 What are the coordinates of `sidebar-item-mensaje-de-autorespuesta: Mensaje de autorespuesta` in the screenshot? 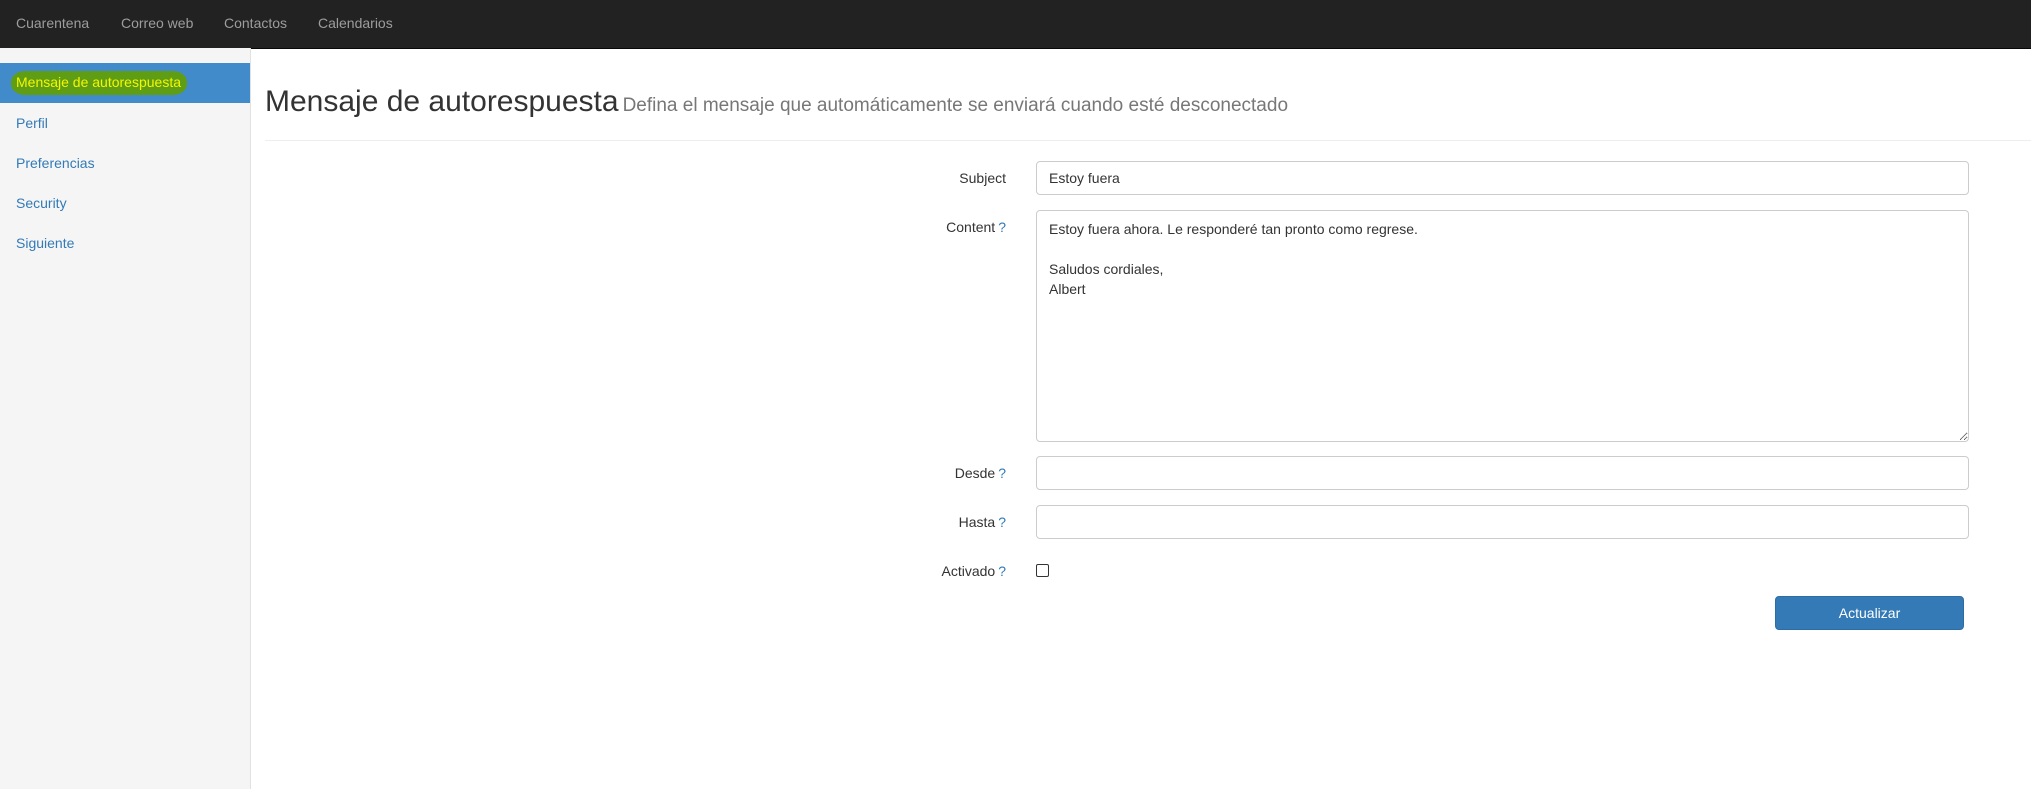 It's located at (125, 83).